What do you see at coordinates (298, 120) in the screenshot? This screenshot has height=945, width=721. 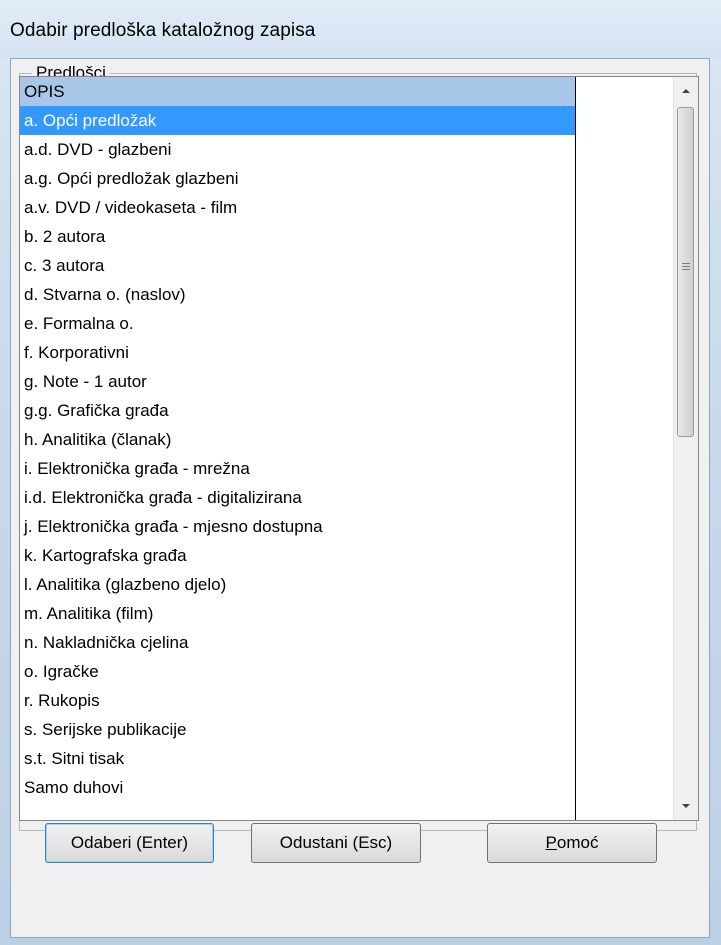 I see `list-item-selected: a. Opći predložak` at bounding box center [298, 120].